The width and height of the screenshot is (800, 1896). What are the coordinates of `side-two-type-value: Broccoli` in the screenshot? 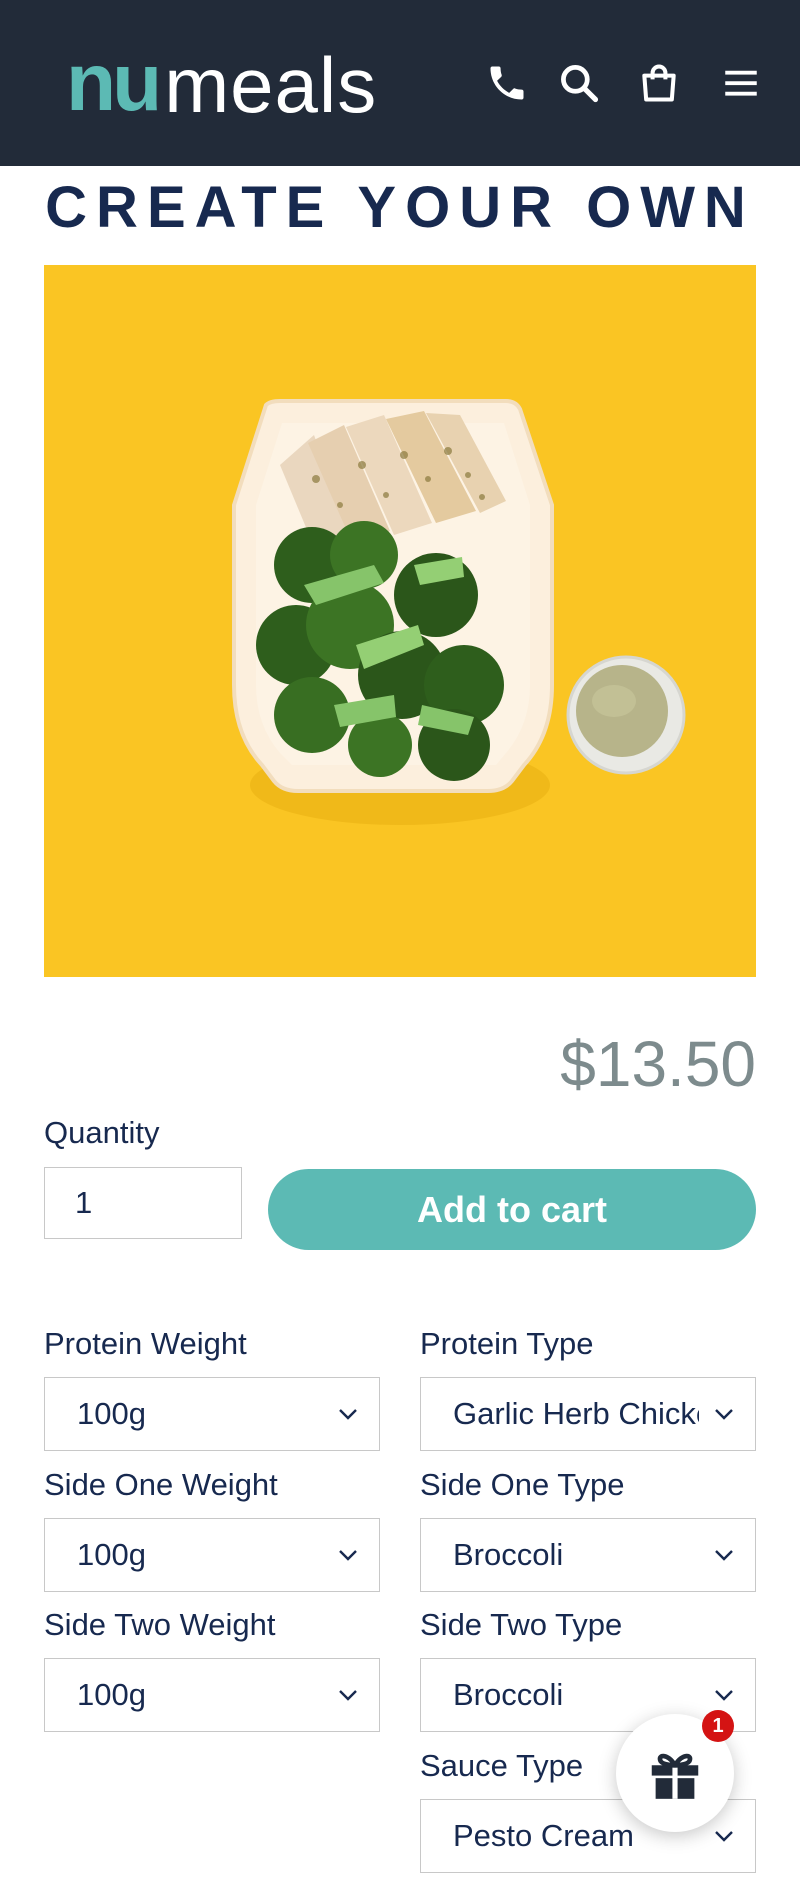 It's located at (508, 1694).